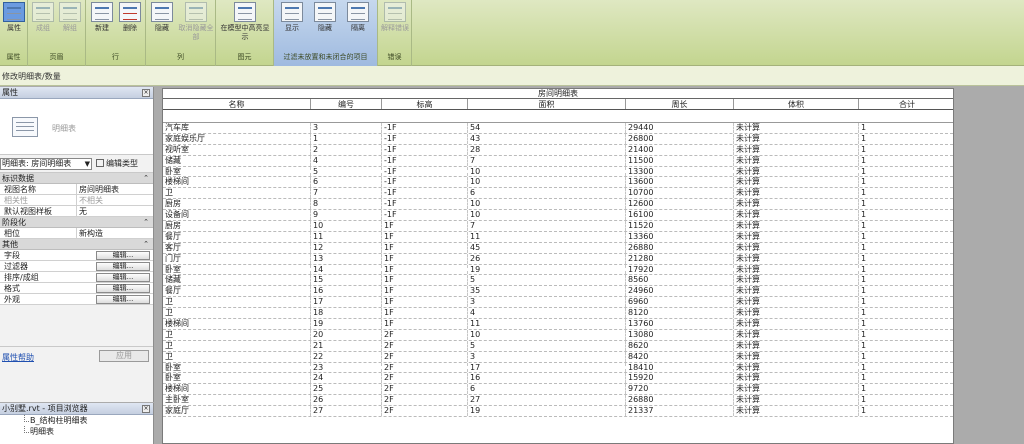 The height and width of the screenshot is (444, 1024). What do you see at coordinates (680, 378) in the screenshot?
I see `table-cell: 15920` at bounding box center [680, 378].